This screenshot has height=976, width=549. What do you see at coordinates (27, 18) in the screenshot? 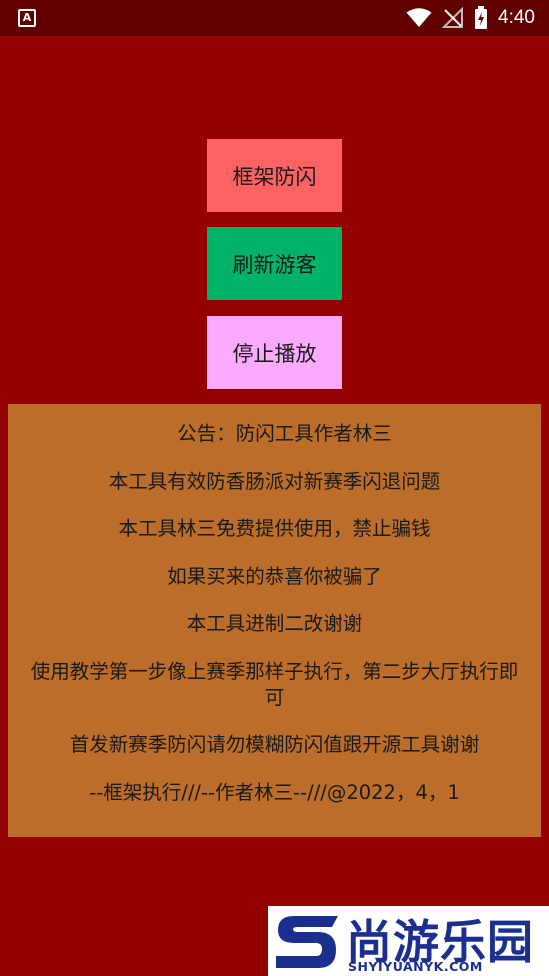
I see `app-notification-icon: A` at bounding box center [27, 18].